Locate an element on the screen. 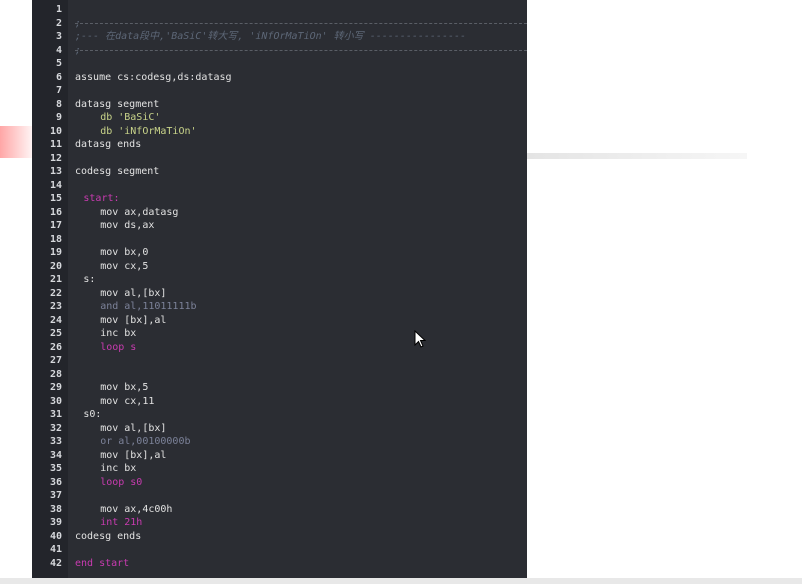 This screenshot has width=802, height=584. line-number: 33 is located at coordinates (55, 441).